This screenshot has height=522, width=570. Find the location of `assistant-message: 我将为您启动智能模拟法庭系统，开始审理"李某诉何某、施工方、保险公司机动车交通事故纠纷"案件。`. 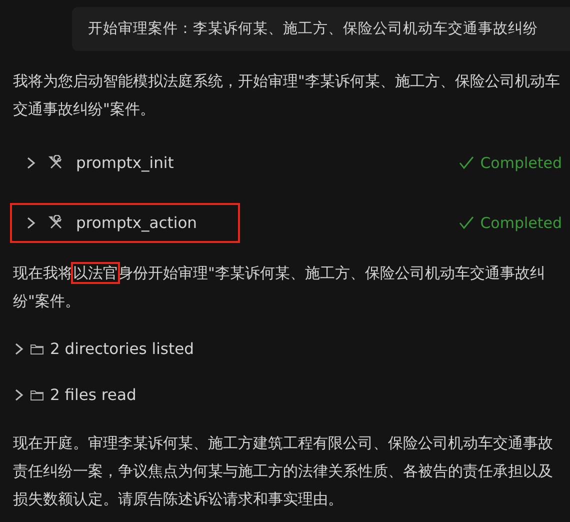

assistant-message: 我将为您启动智能模拟法庭系统，开始审理"李某诉何某、施工方、保险公司机动车交通事故纠纷"案件。 is located at coordinates (286, 95).